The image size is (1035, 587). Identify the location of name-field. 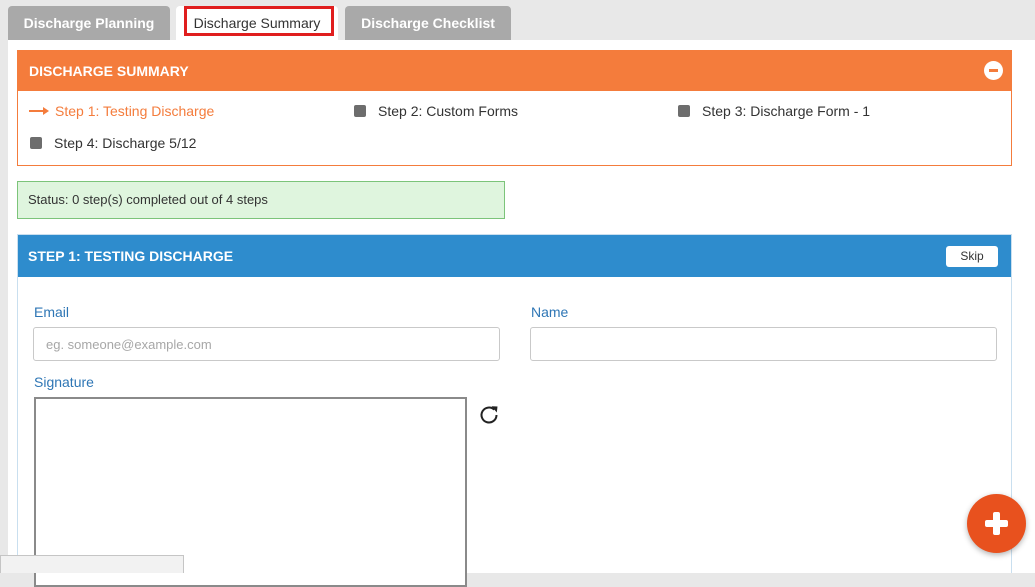
(763, 344).